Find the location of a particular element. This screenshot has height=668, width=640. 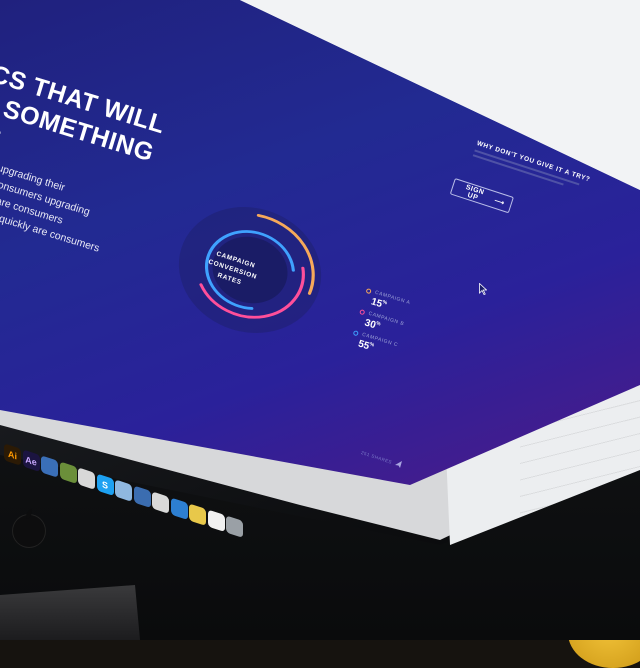

dock-app-icon: Ai is located at coordinates (12, 454).